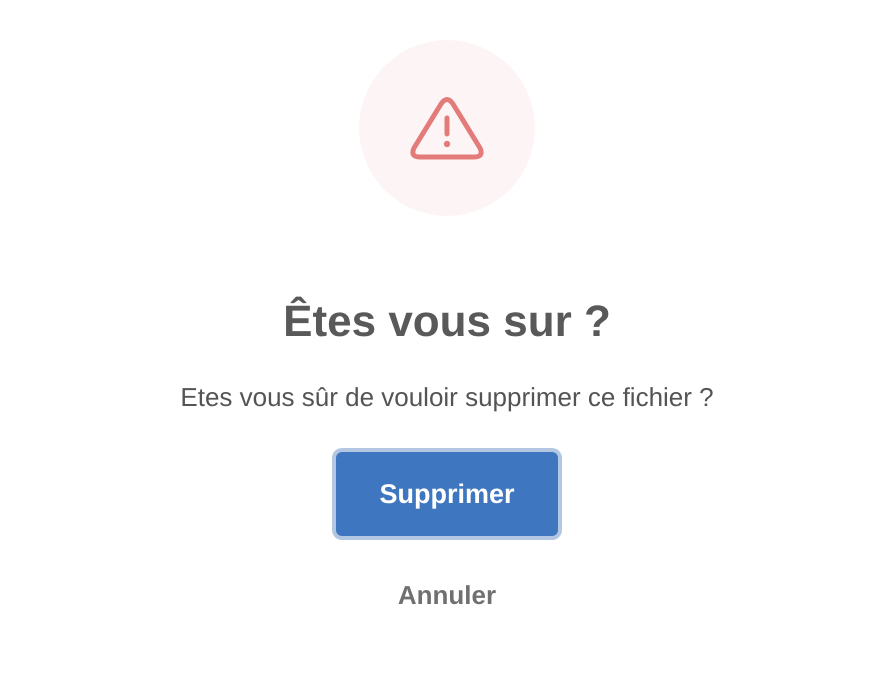 The height and width of the screenshot is (684, 894). Describe the element at coordinates (447, 494) in the screenshot. I see `delete-button: Supprimer` at that location.